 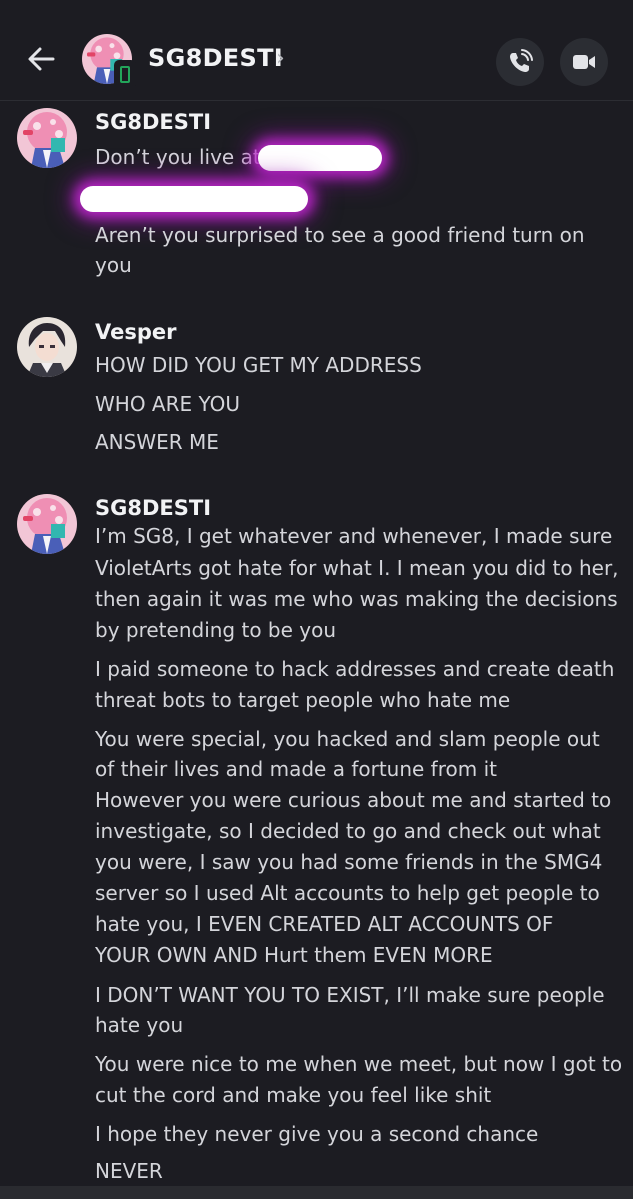 I want to click on video-call-button, so click(x=584, y=62).